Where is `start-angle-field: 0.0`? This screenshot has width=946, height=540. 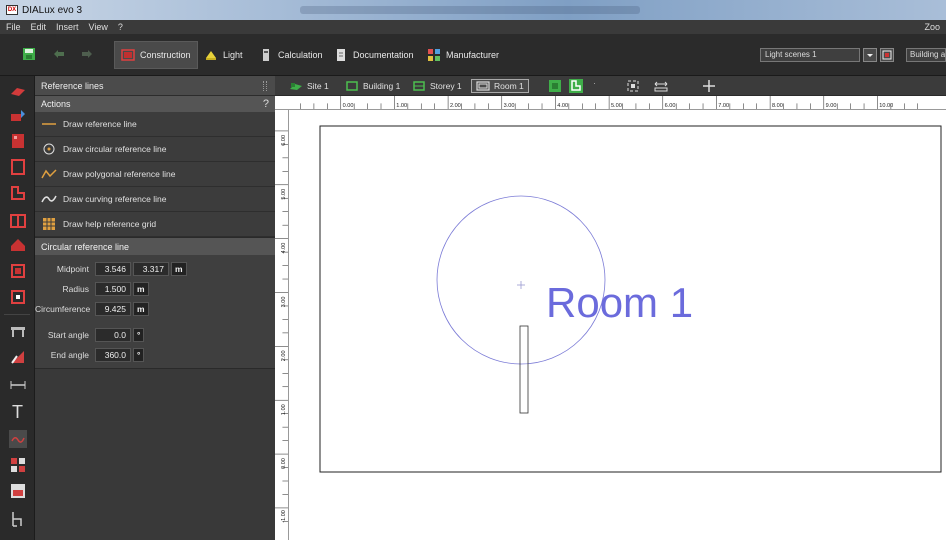 start-angle-field: 0.0 is located at coordinates (113, 335).